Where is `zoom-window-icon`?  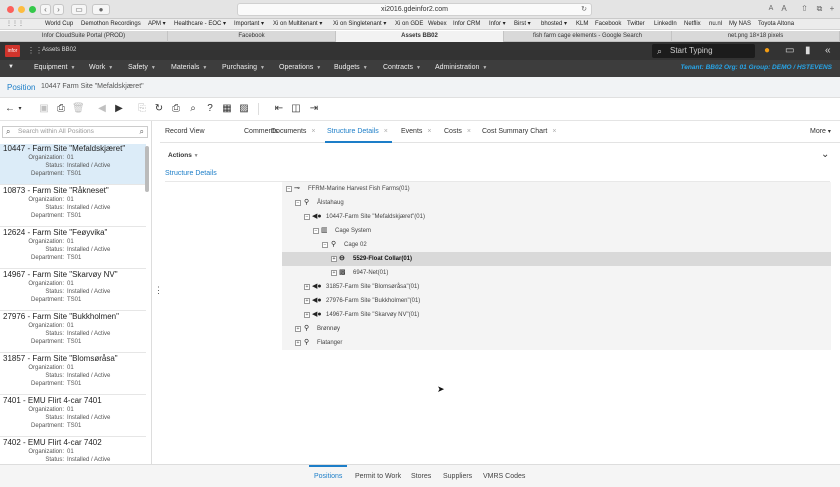 zoom-window-icon is located at coordinates (32, 9).